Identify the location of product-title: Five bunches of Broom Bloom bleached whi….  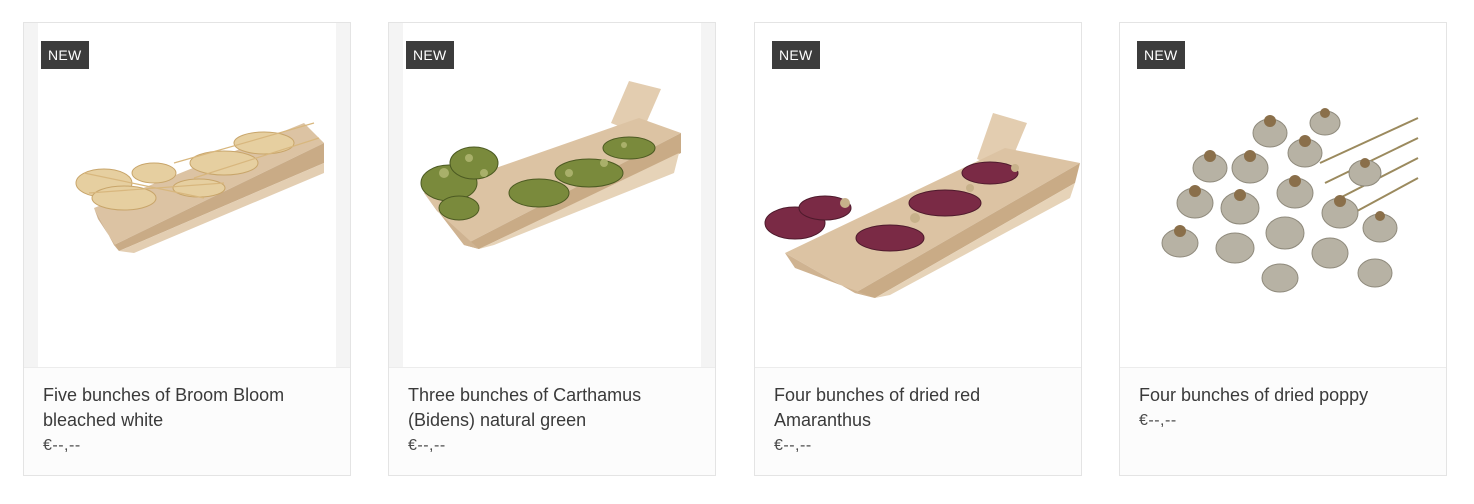
(187, 408).